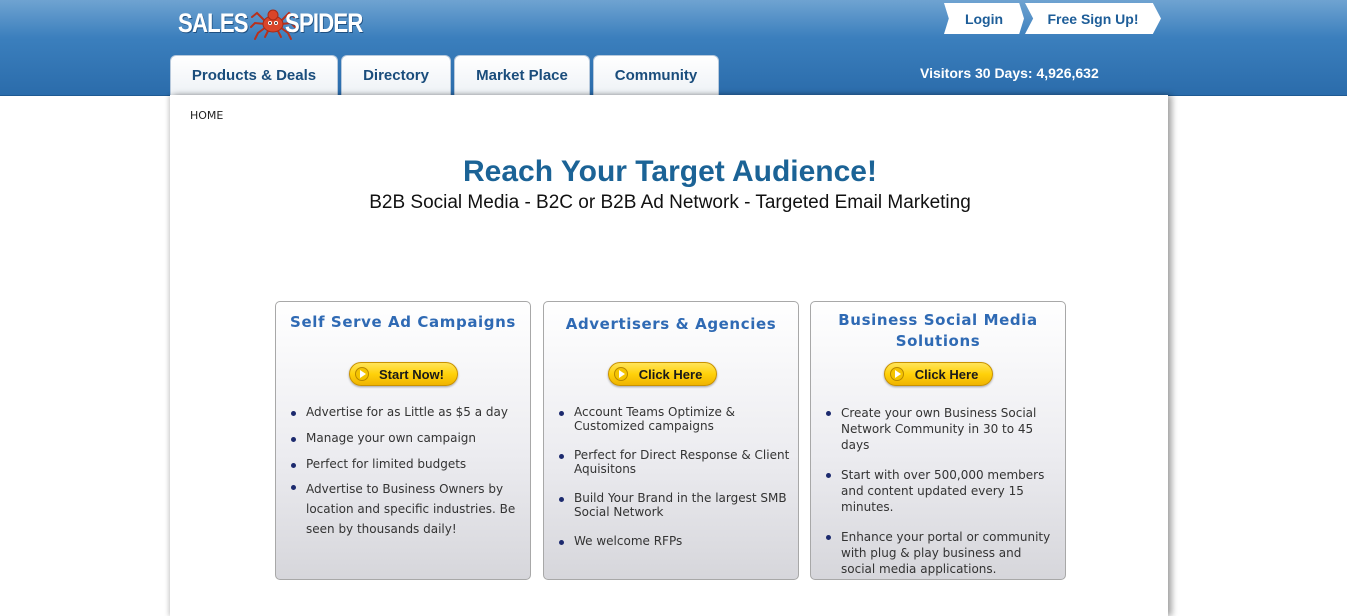 The image size is (1347, 616). What do you see at coordinates (406, 438) in the screenshot?
I see `list-item: Manage your own campaign` at bounding box center [406, 438].